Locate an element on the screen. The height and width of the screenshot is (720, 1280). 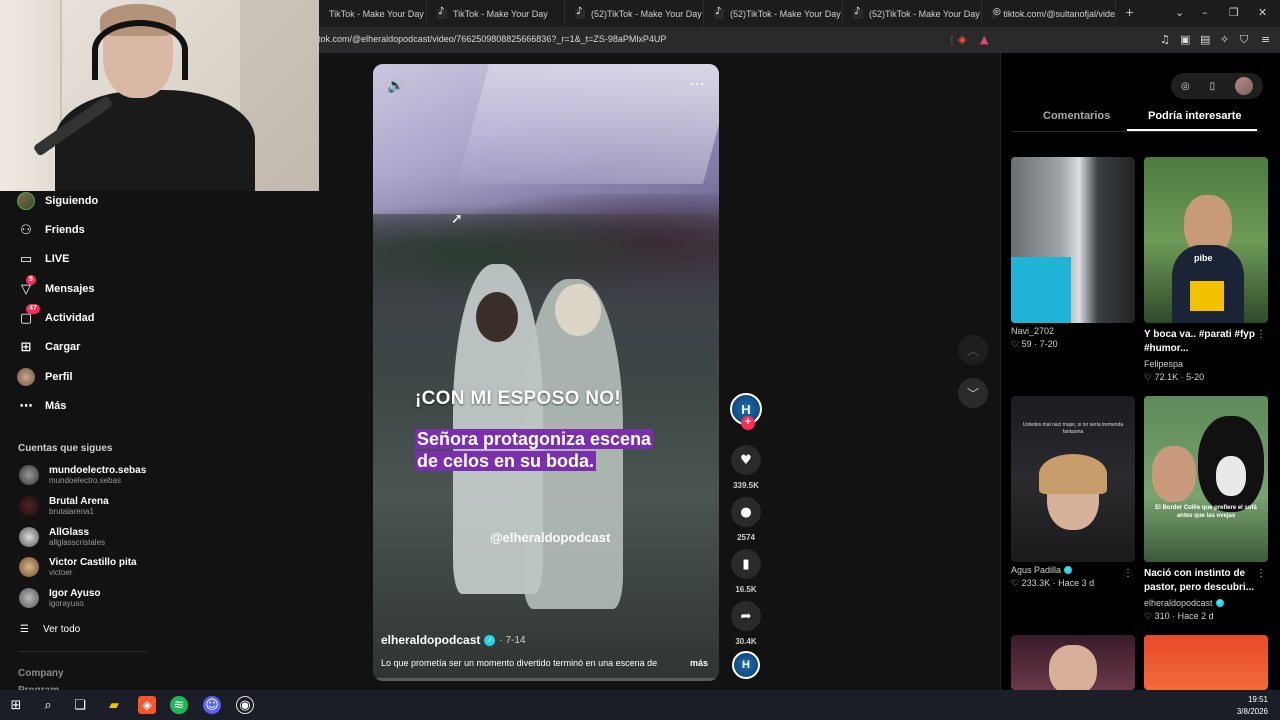
new-tab-icon: + is located at coordinates (1129, 12).